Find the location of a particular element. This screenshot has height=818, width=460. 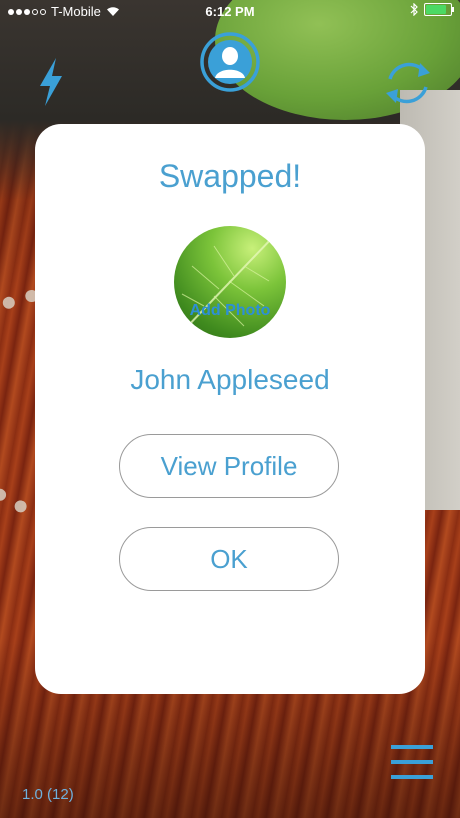

add-photo-label: Add Photo is located at coordinates (230, 310).